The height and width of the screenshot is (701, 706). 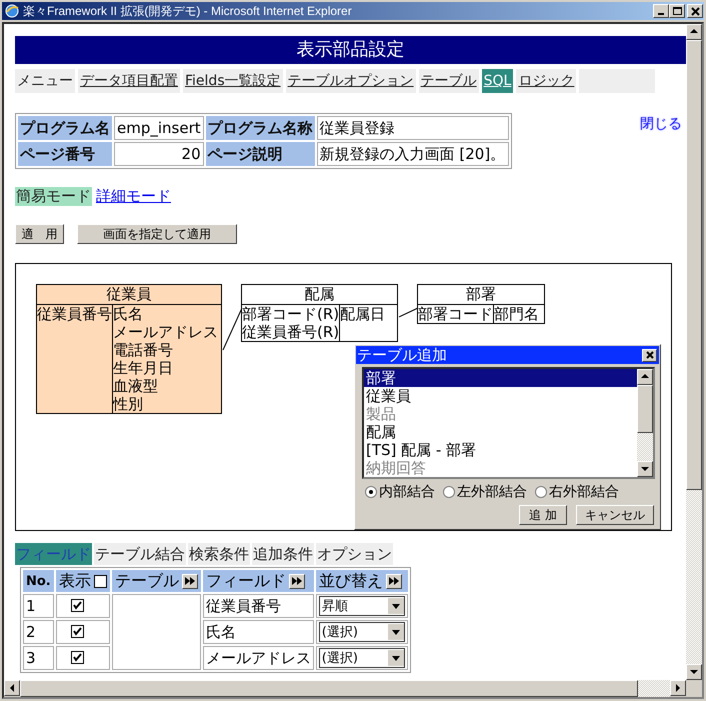 What do you see at coordinates (350, 50) in the screenshot?
I see `page-header: 表示部品設定` at bounding box center [350, 50].